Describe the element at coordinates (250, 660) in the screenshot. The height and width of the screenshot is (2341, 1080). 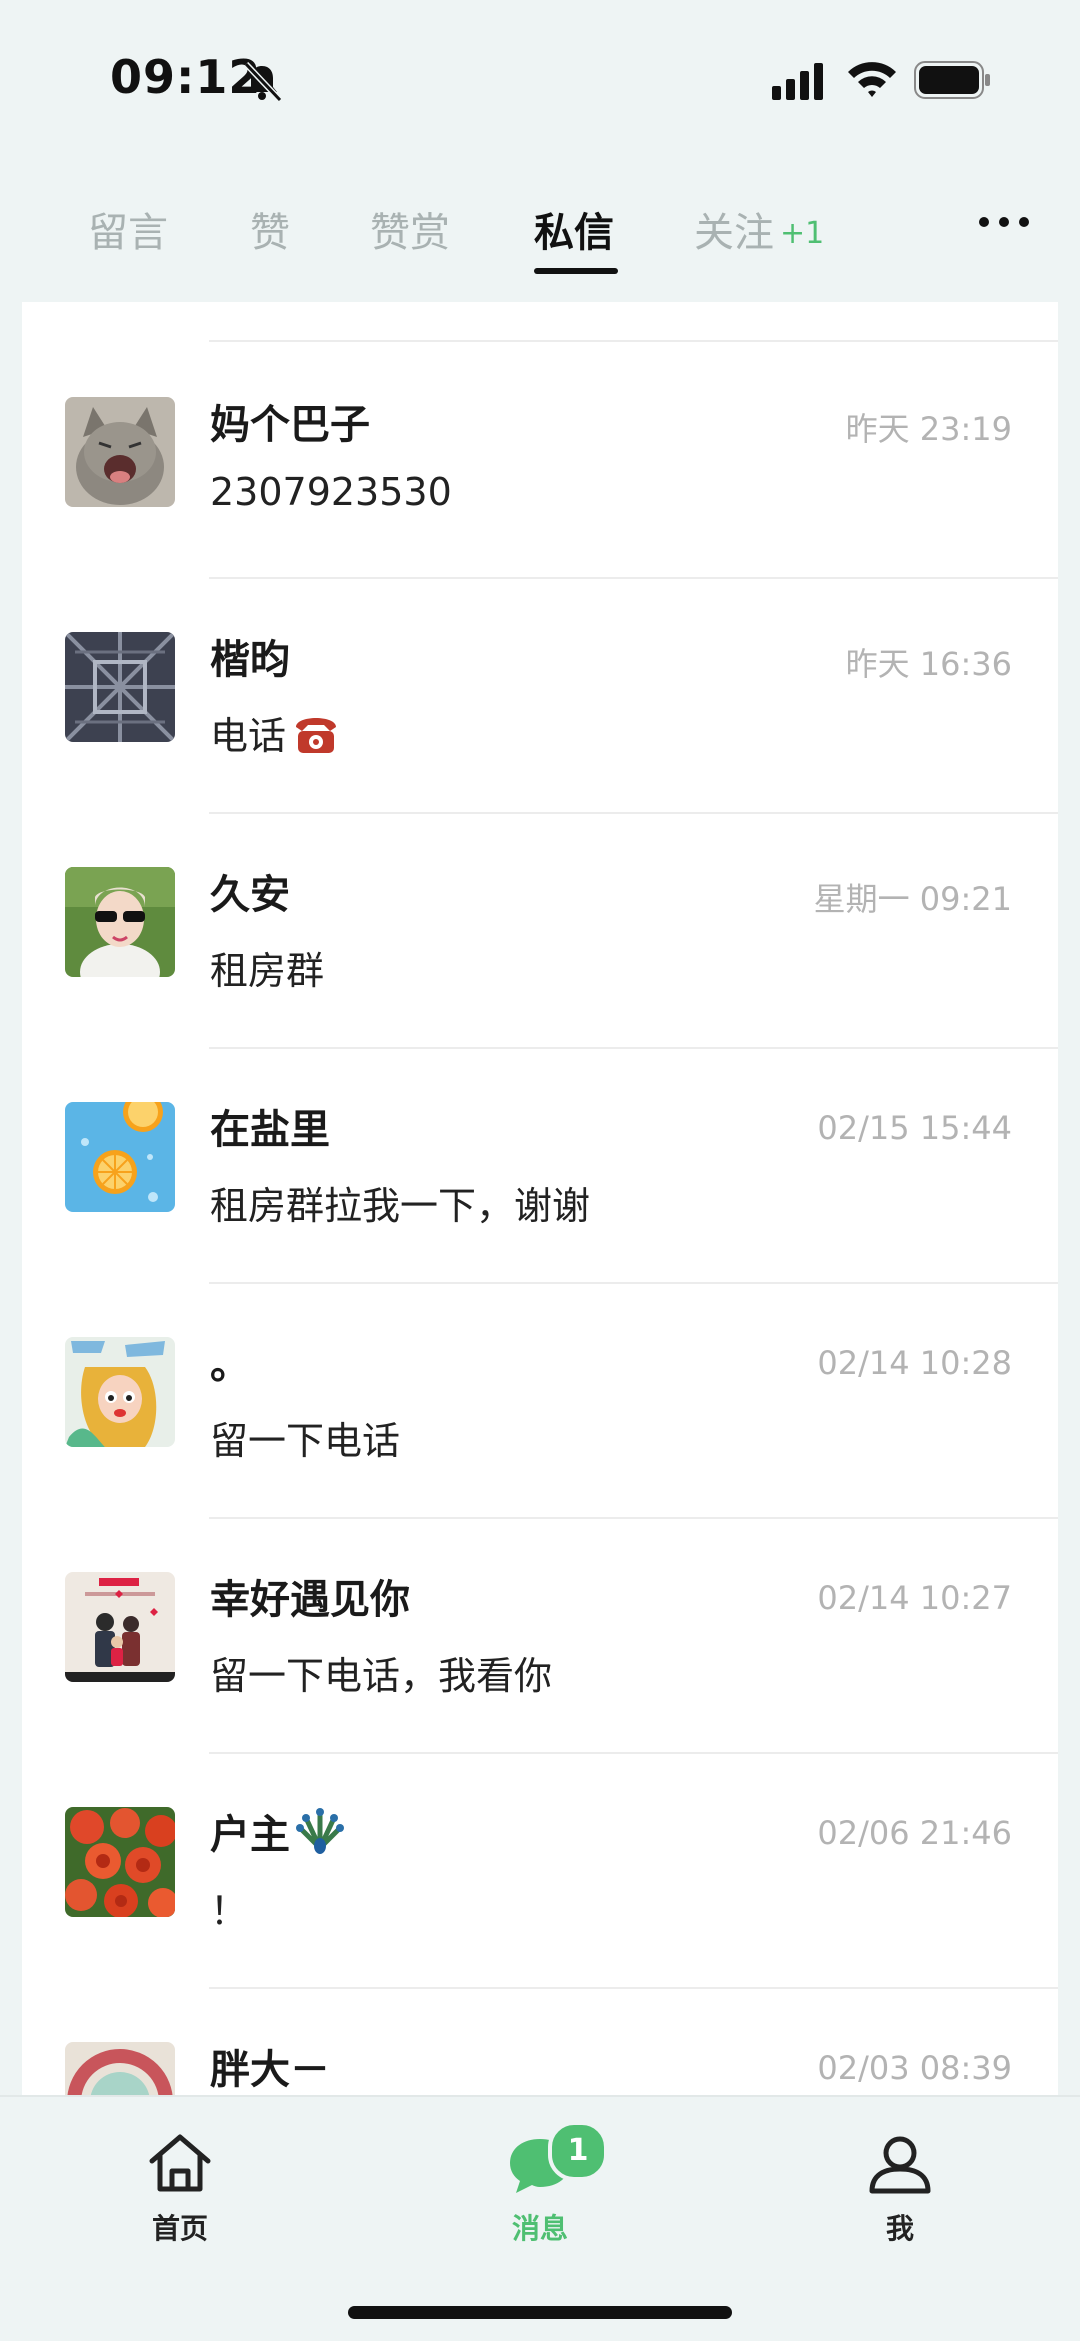
I see `sender-name: 楷昀` at that location.